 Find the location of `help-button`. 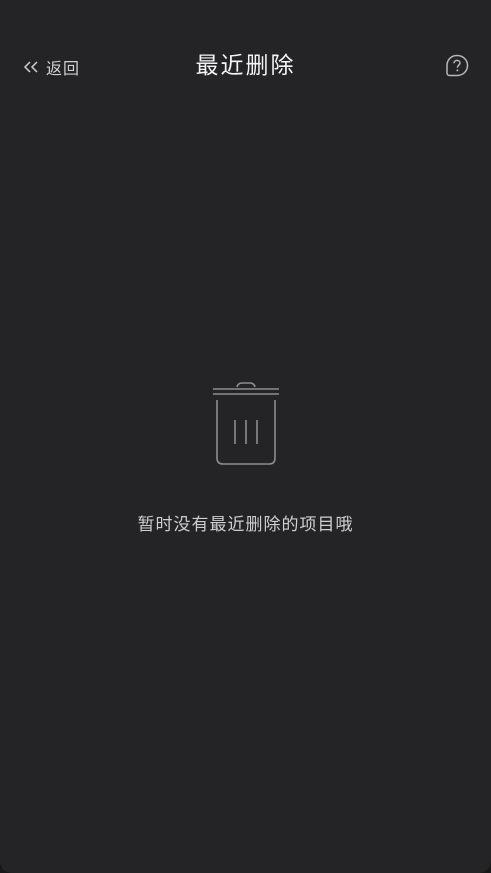

help-button is located at coordinates (457, 66).